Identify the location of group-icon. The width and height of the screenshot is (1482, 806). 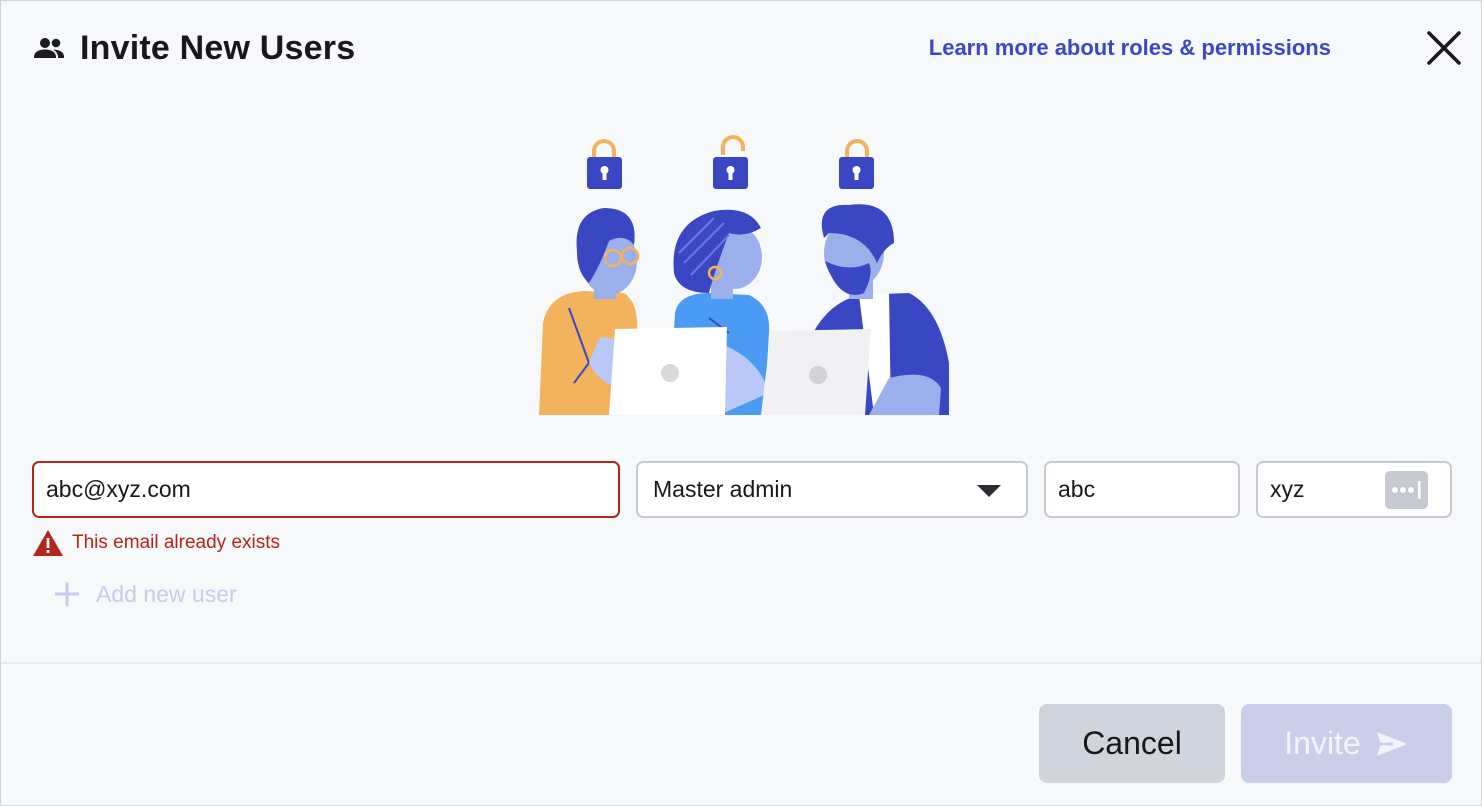
(49, 48).